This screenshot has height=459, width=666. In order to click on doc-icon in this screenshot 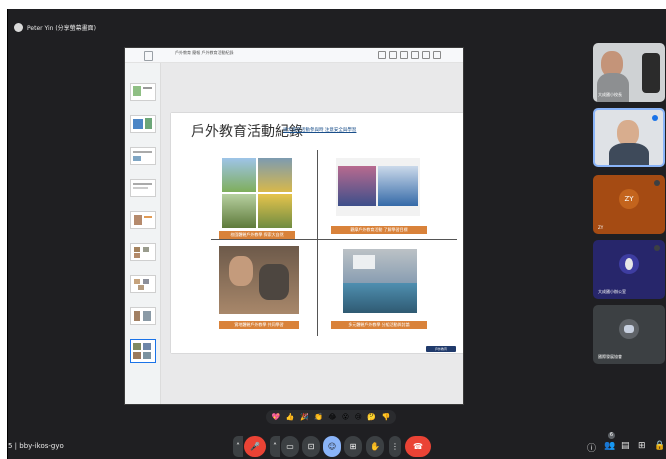, I will do `click(148, 56)`.